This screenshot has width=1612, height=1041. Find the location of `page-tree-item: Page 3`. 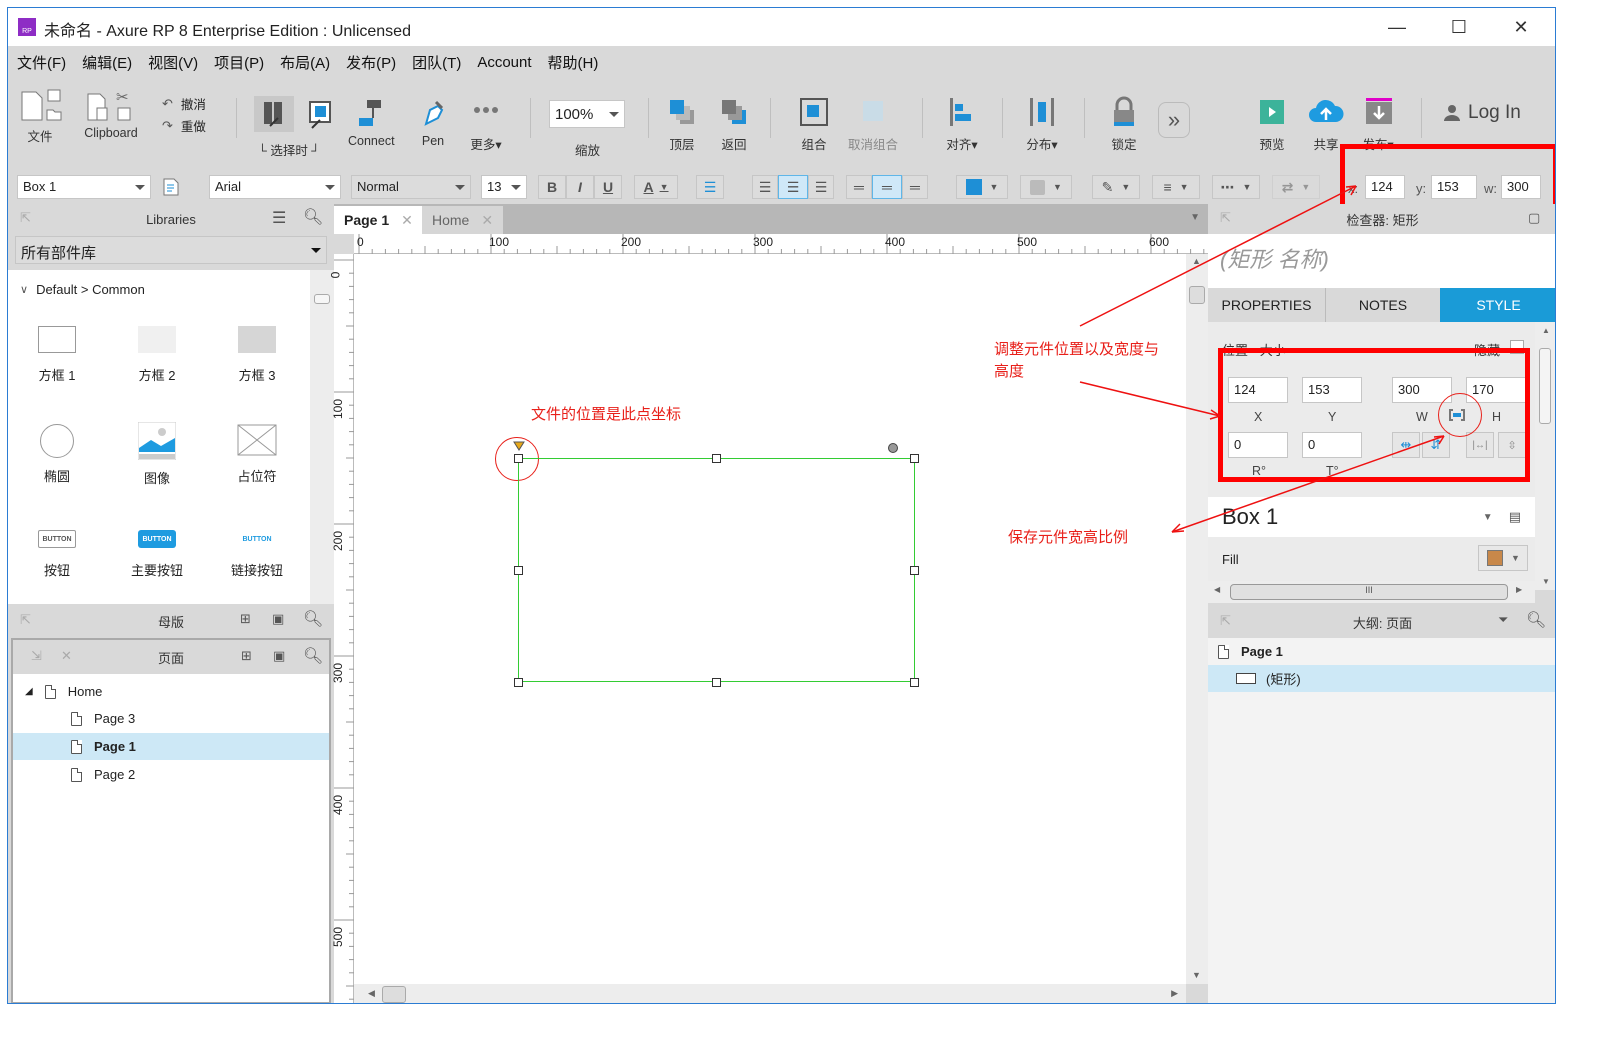

page-tree-item: Page 3 is located at coordinates (171, 718).